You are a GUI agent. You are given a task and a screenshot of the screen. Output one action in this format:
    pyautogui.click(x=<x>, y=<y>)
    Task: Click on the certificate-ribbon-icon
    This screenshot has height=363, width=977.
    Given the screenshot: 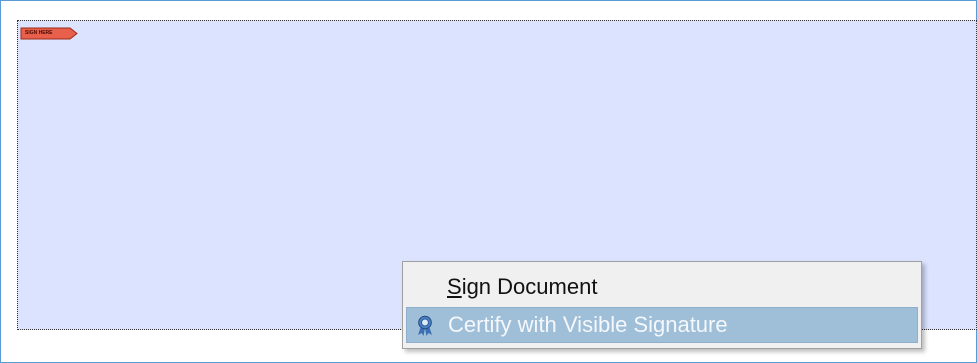 What is the action you would take?
    pyautogui.click(x=425, y=326)
    